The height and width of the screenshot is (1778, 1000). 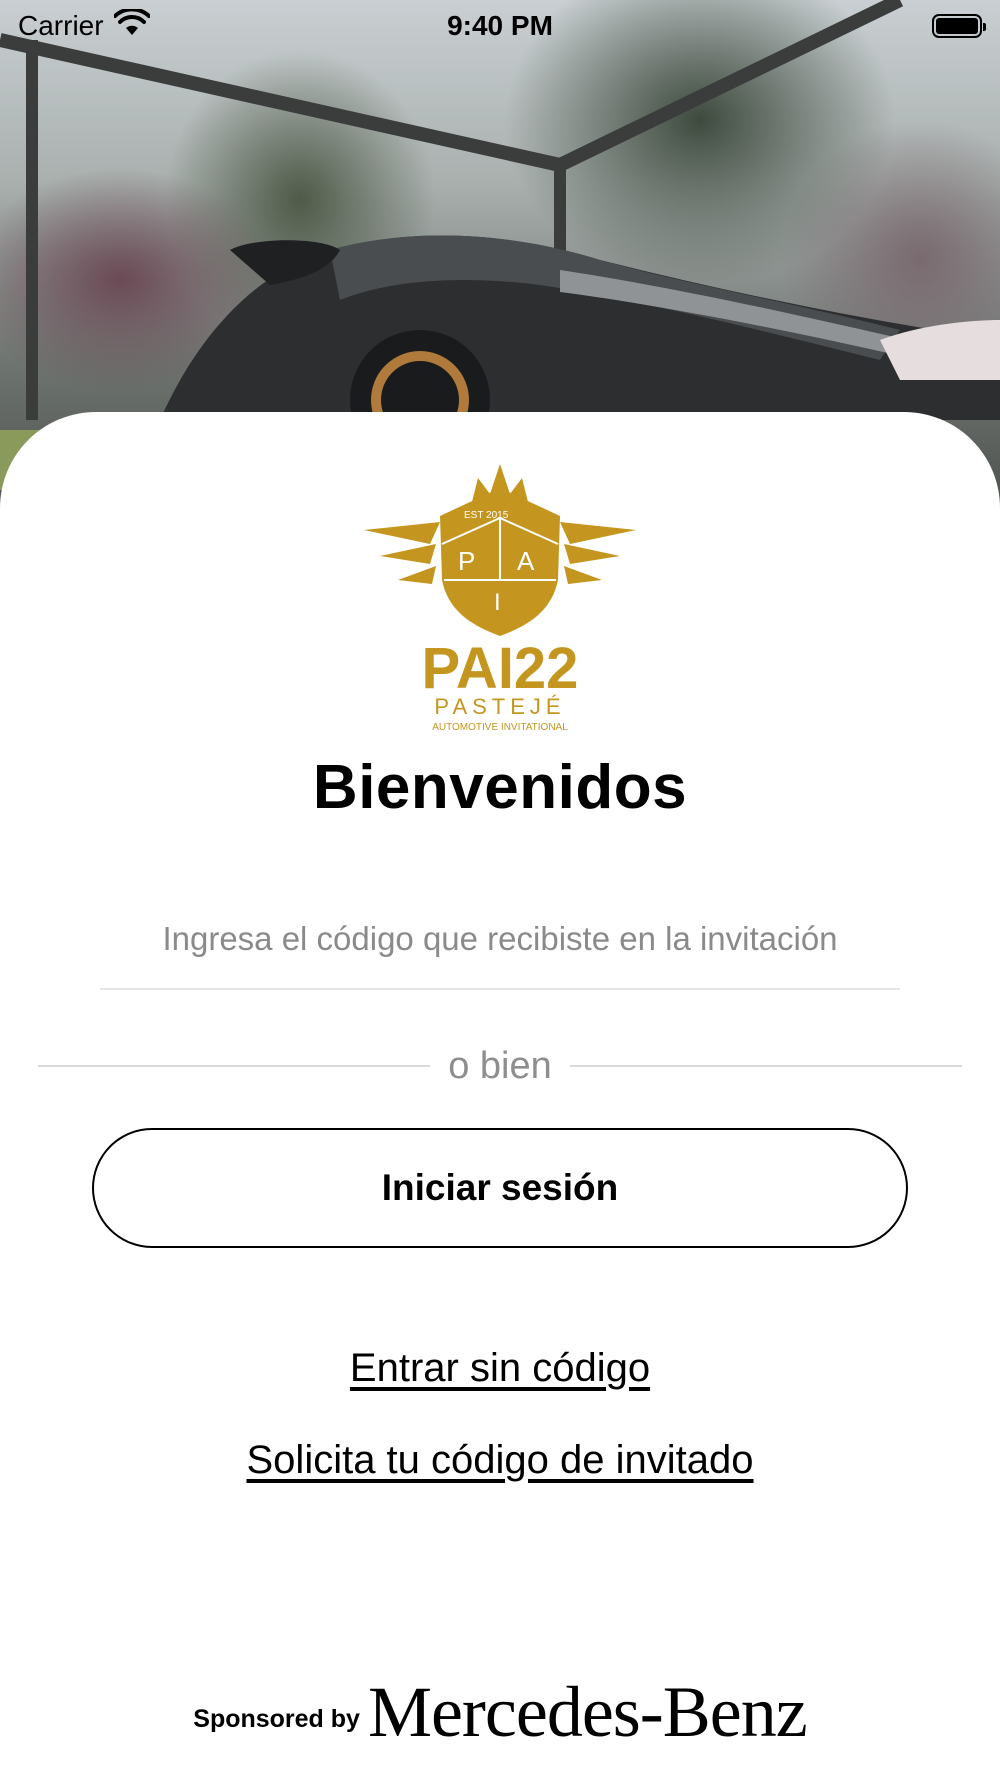 What do you see at coordinates (466, 561) in the screenshot?
I see `logo-letter-p: P` at bounding box center [466, 561].